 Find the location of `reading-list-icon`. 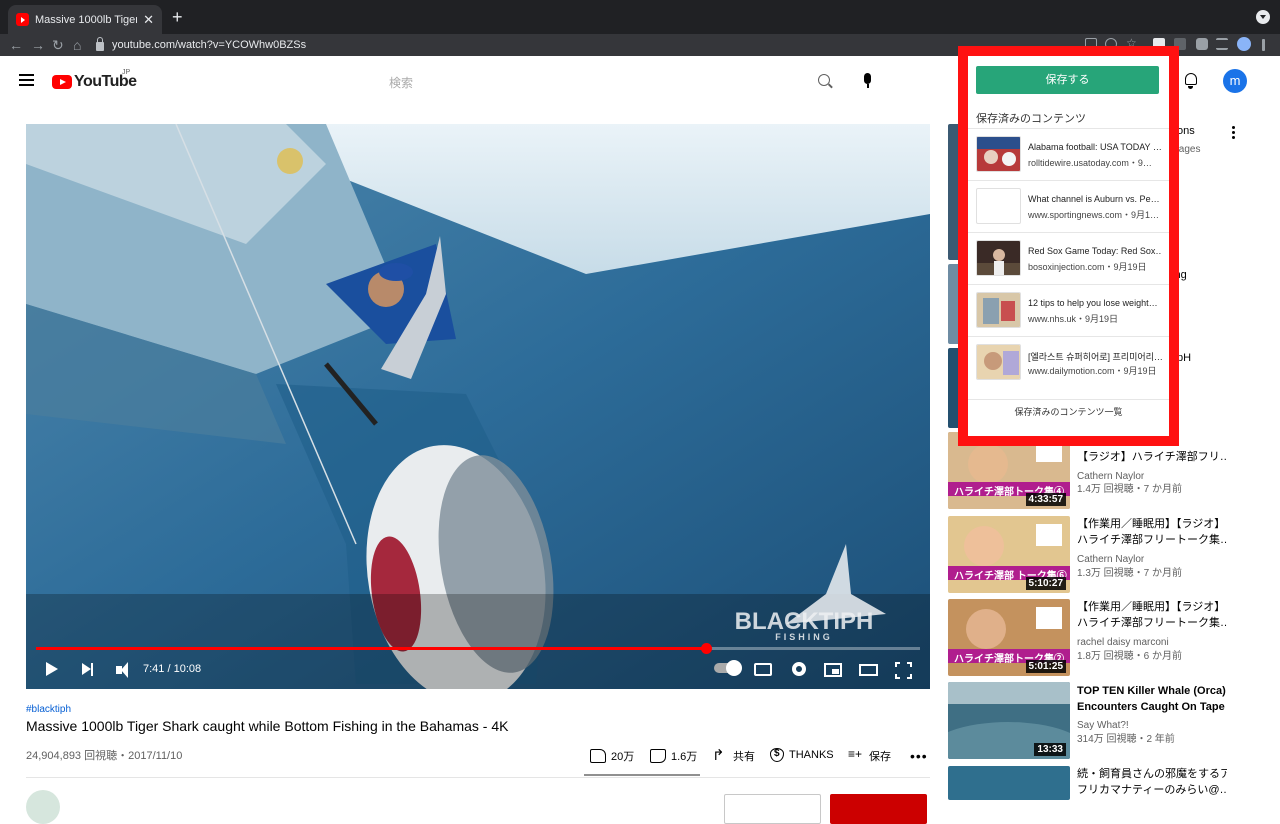

reading-list-icon is located at coordinates (1222, 44).